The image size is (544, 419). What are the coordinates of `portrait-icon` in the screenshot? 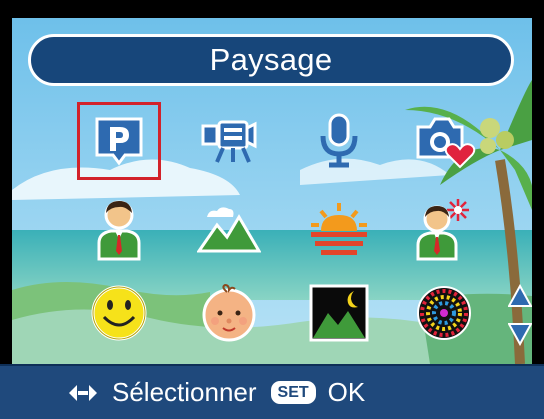 It's located at (119, 230).